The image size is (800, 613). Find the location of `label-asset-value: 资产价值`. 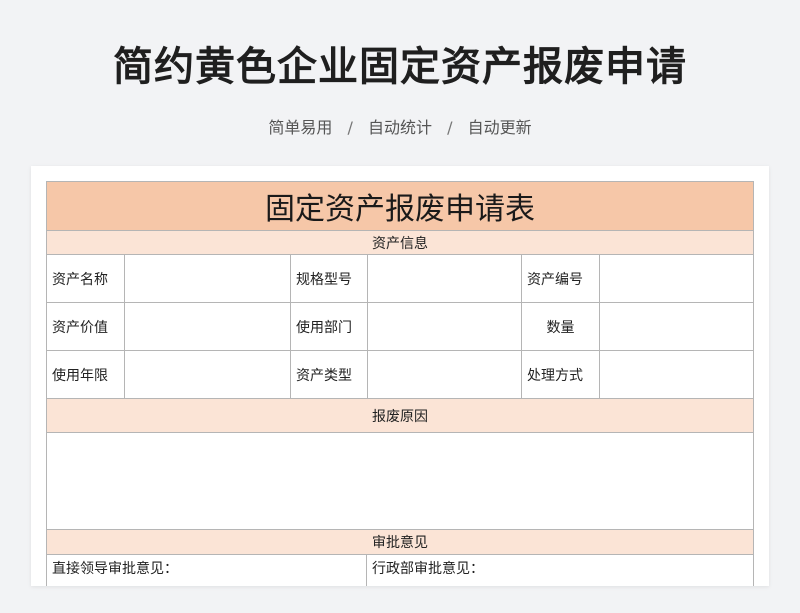

label-asset-value: 资产价值 is located at coordinates (86, 326).